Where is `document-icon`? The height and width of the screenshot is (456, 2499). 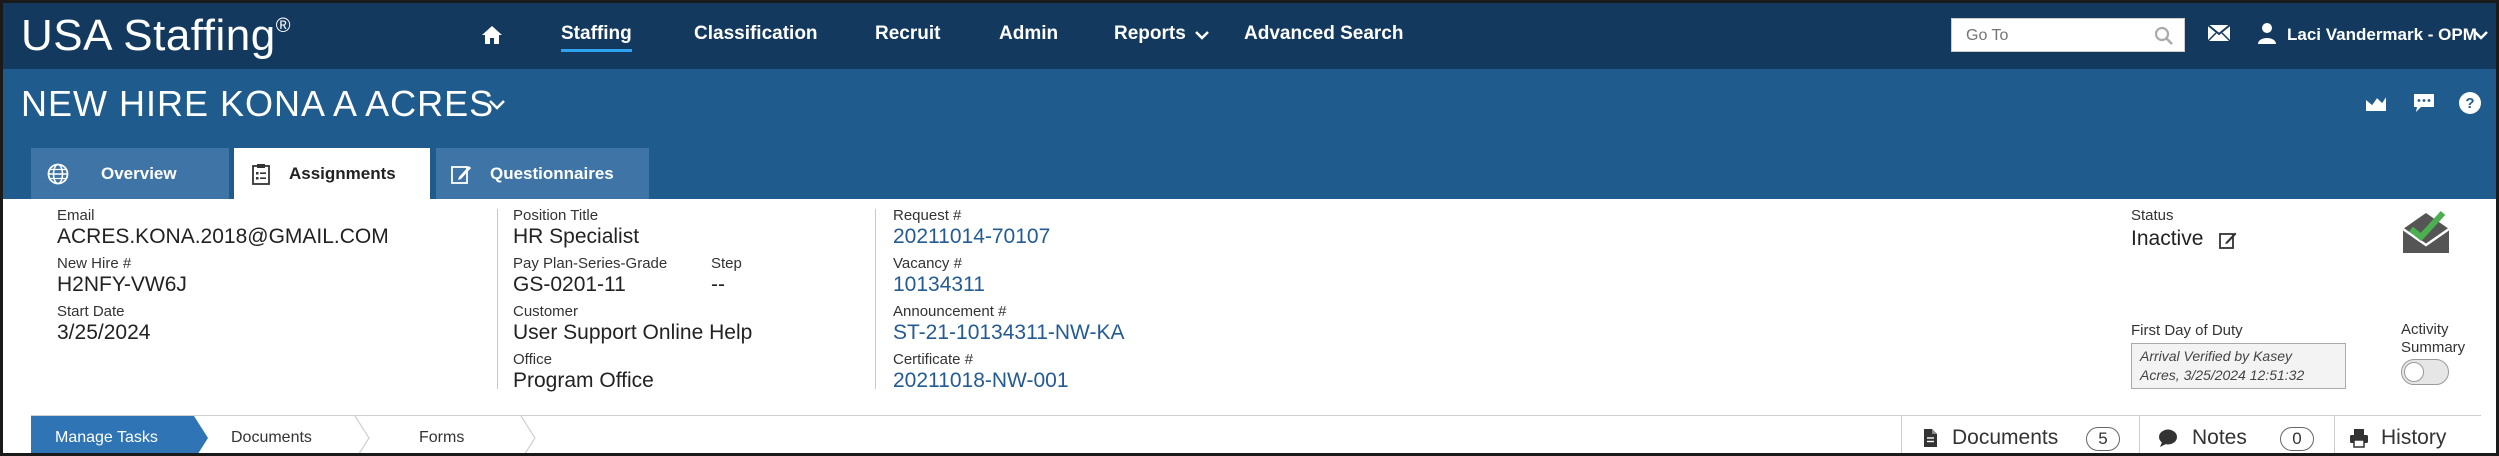 document-icon is located at coordinates (1930, 438).